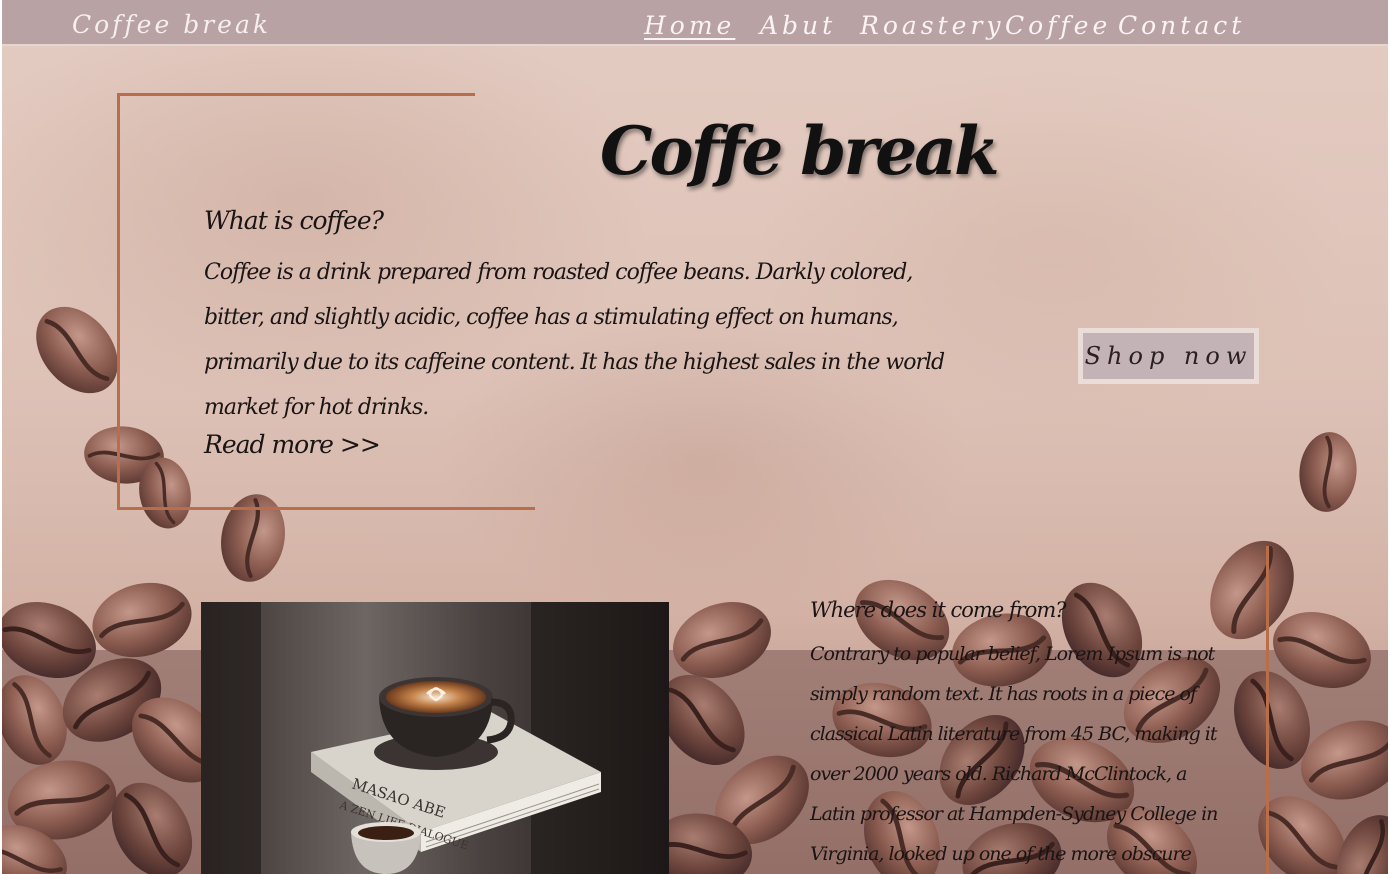  Describe the element at coordinates (800, 151) in the screenshot. I see `hero-title: Coffe break` at that location.